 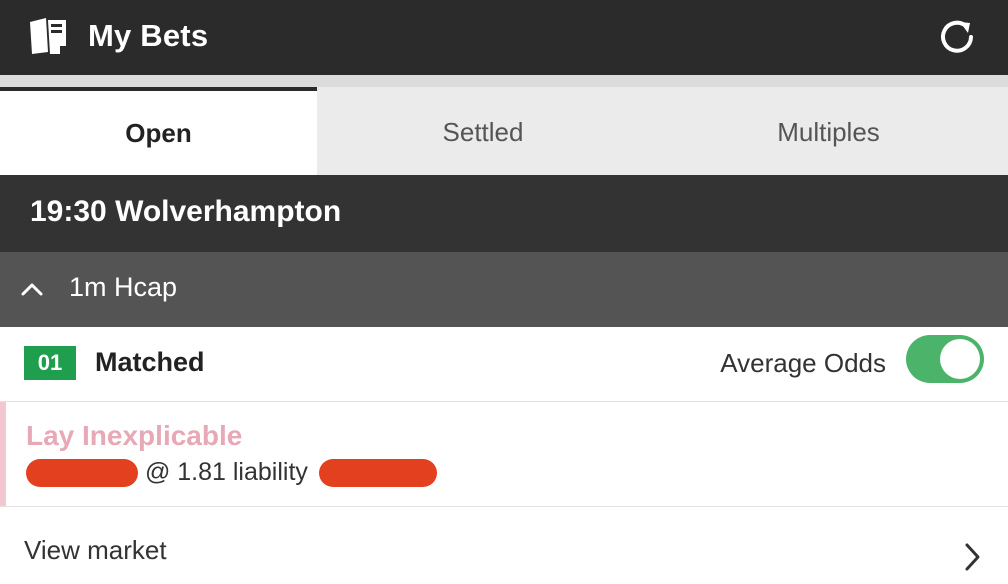 What do you see at coordinates (148, 35) in the screenshot?
I see `page-title: My Bets` at bounding box center [148, 35].